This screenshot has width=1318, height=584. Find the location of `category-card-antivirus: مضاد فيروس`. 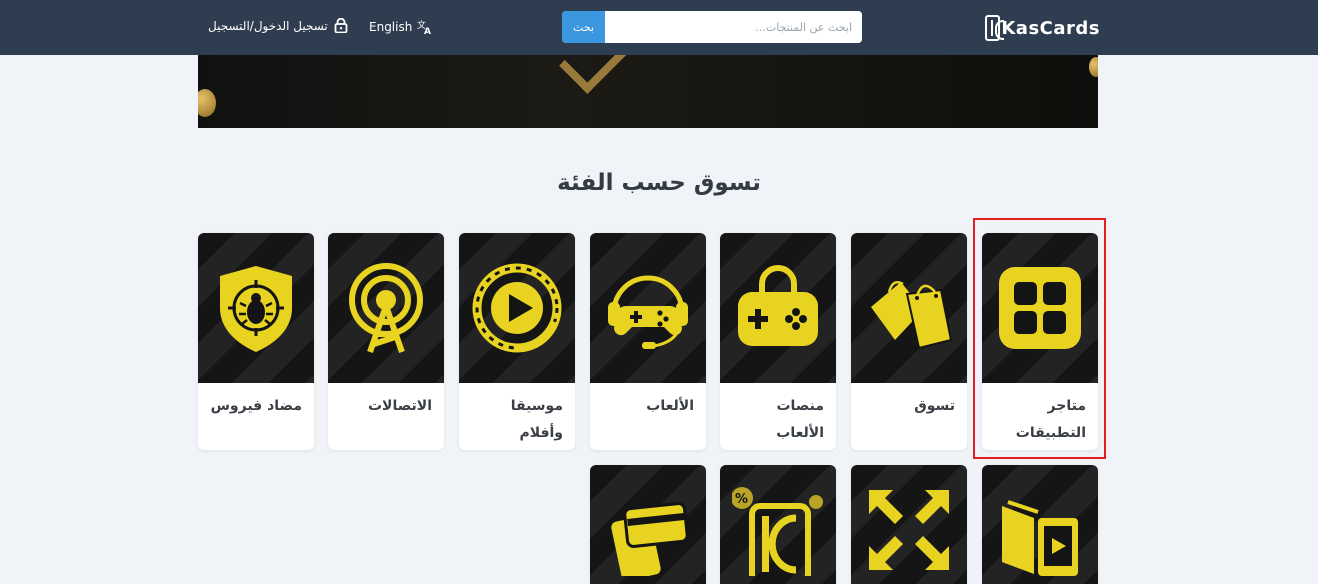

category-card-antivirus: مضاد فيروس is located at coordinates (256, 341).